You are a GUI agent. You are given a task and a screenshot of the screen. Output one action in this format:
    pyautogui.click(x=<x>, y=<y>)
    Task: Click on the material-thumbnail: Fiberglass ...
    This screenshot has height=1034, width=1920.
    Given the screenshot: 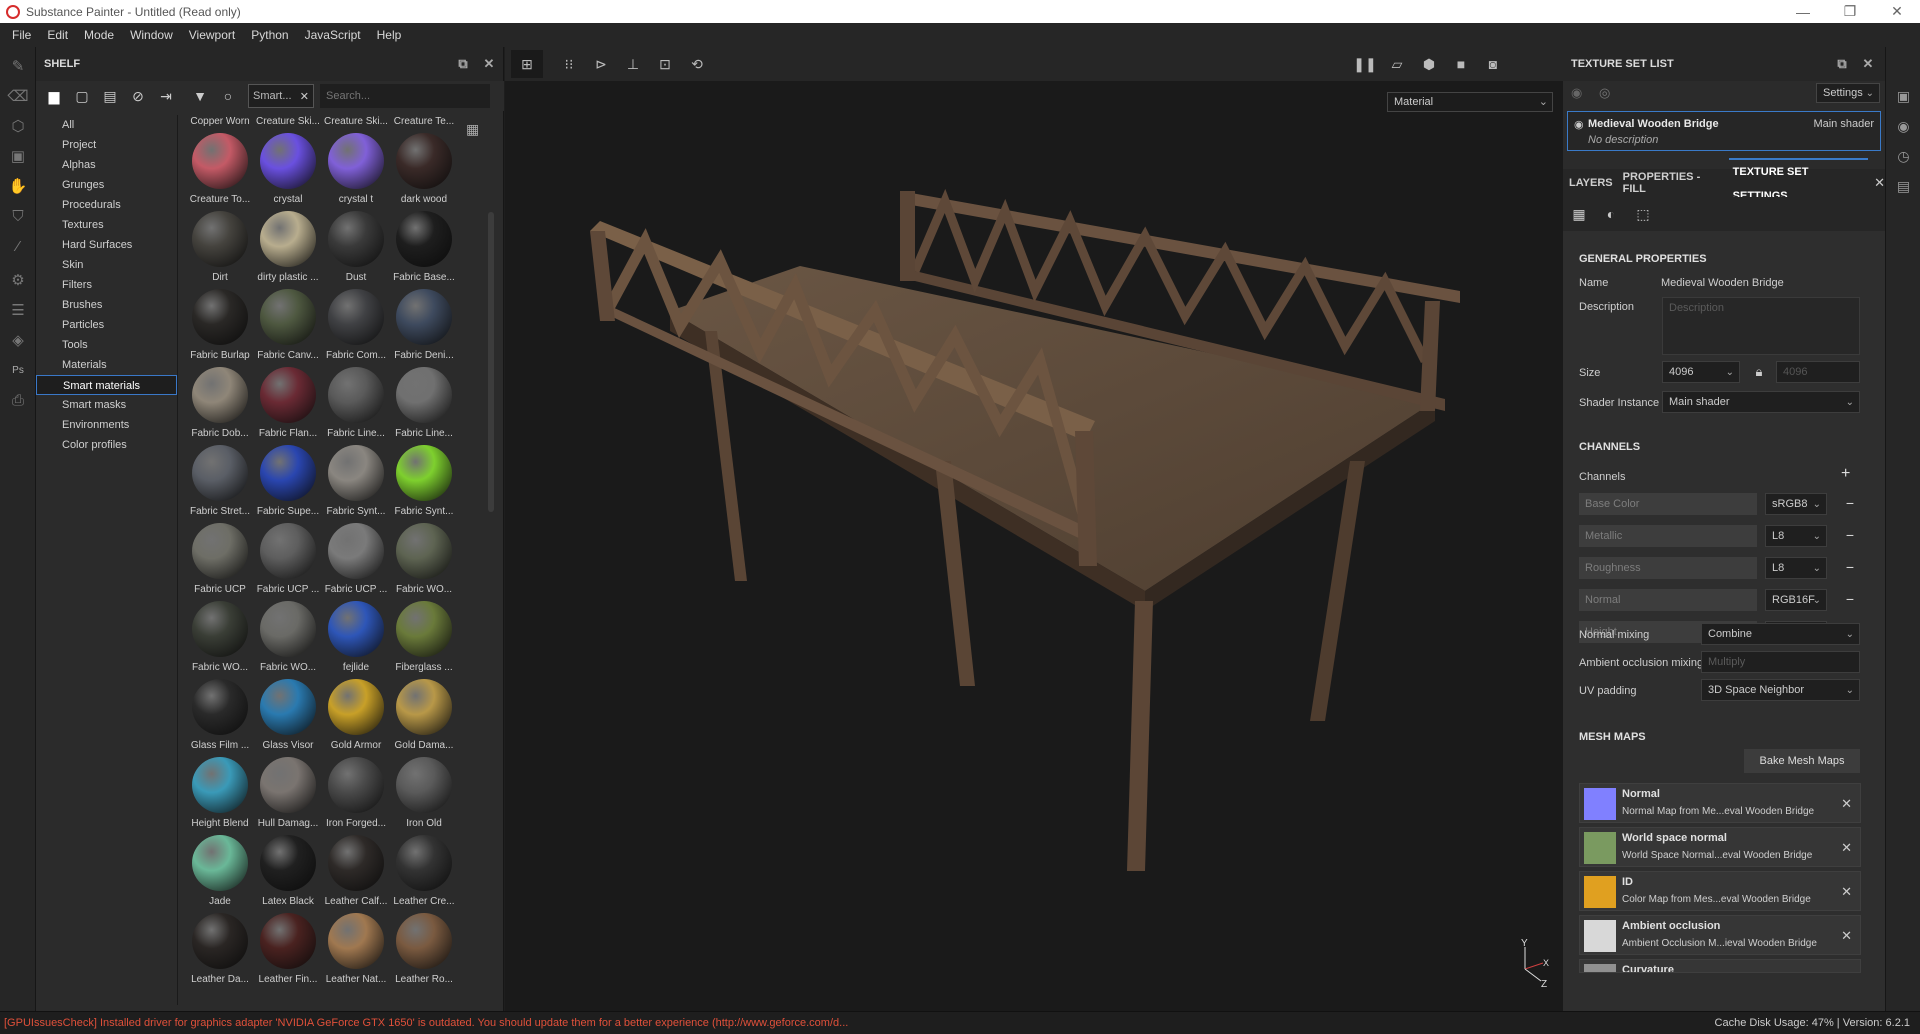 What is the action you would take?
    pyautogui.click(x=424, y=640)
    